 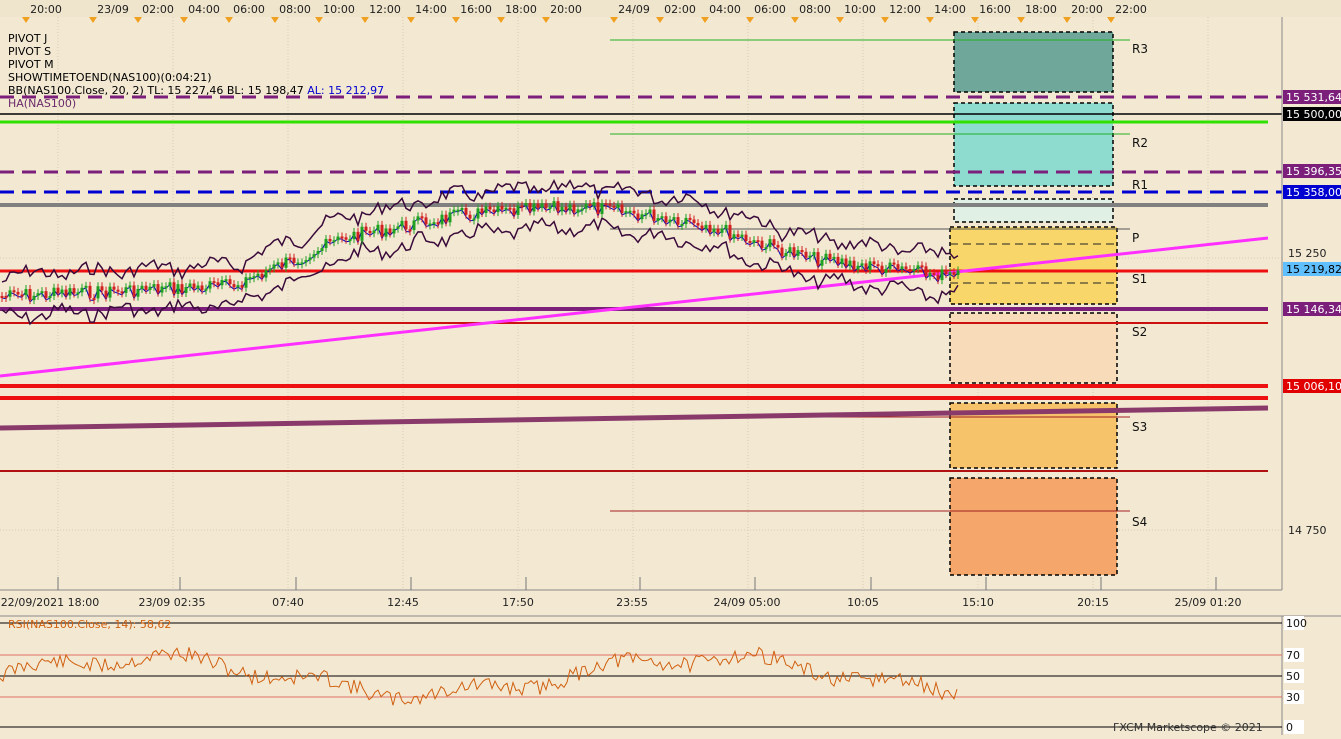 I want to click on price-label: 15 396,35, so click(x=1313, y=171).